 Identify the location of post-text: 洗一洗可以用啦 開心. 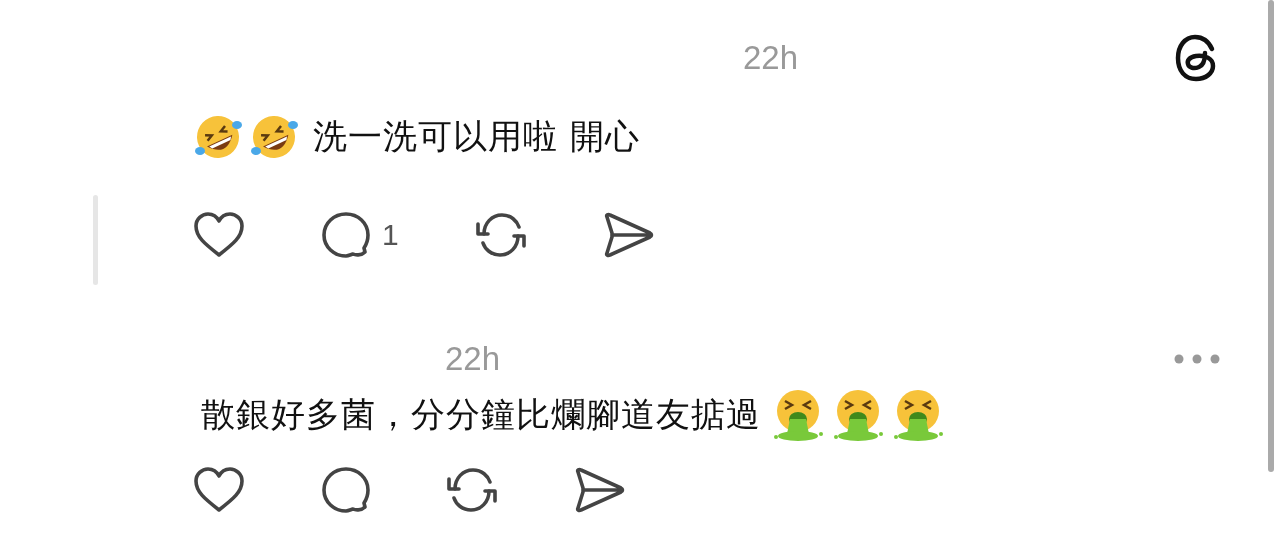
(476, 136).